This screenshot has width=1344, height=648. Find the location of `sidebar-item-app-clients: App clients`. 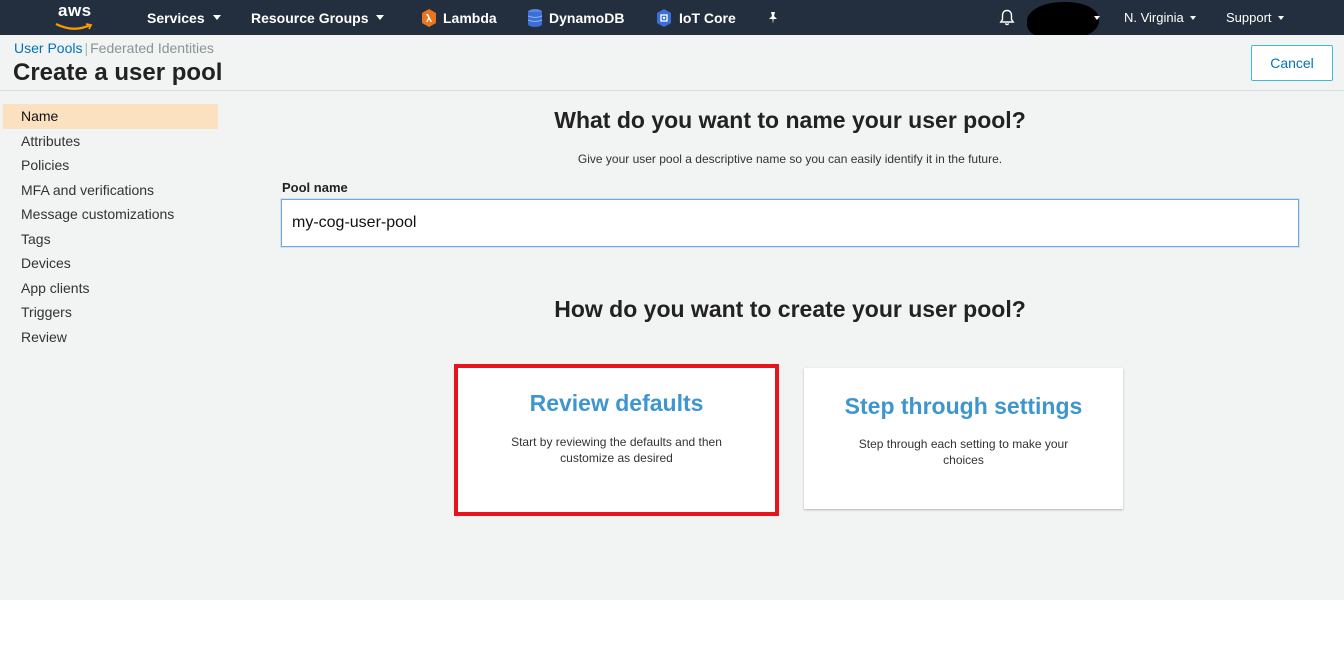

sidebar-item-app-clients: App clients is located at coordinates (110, 288).